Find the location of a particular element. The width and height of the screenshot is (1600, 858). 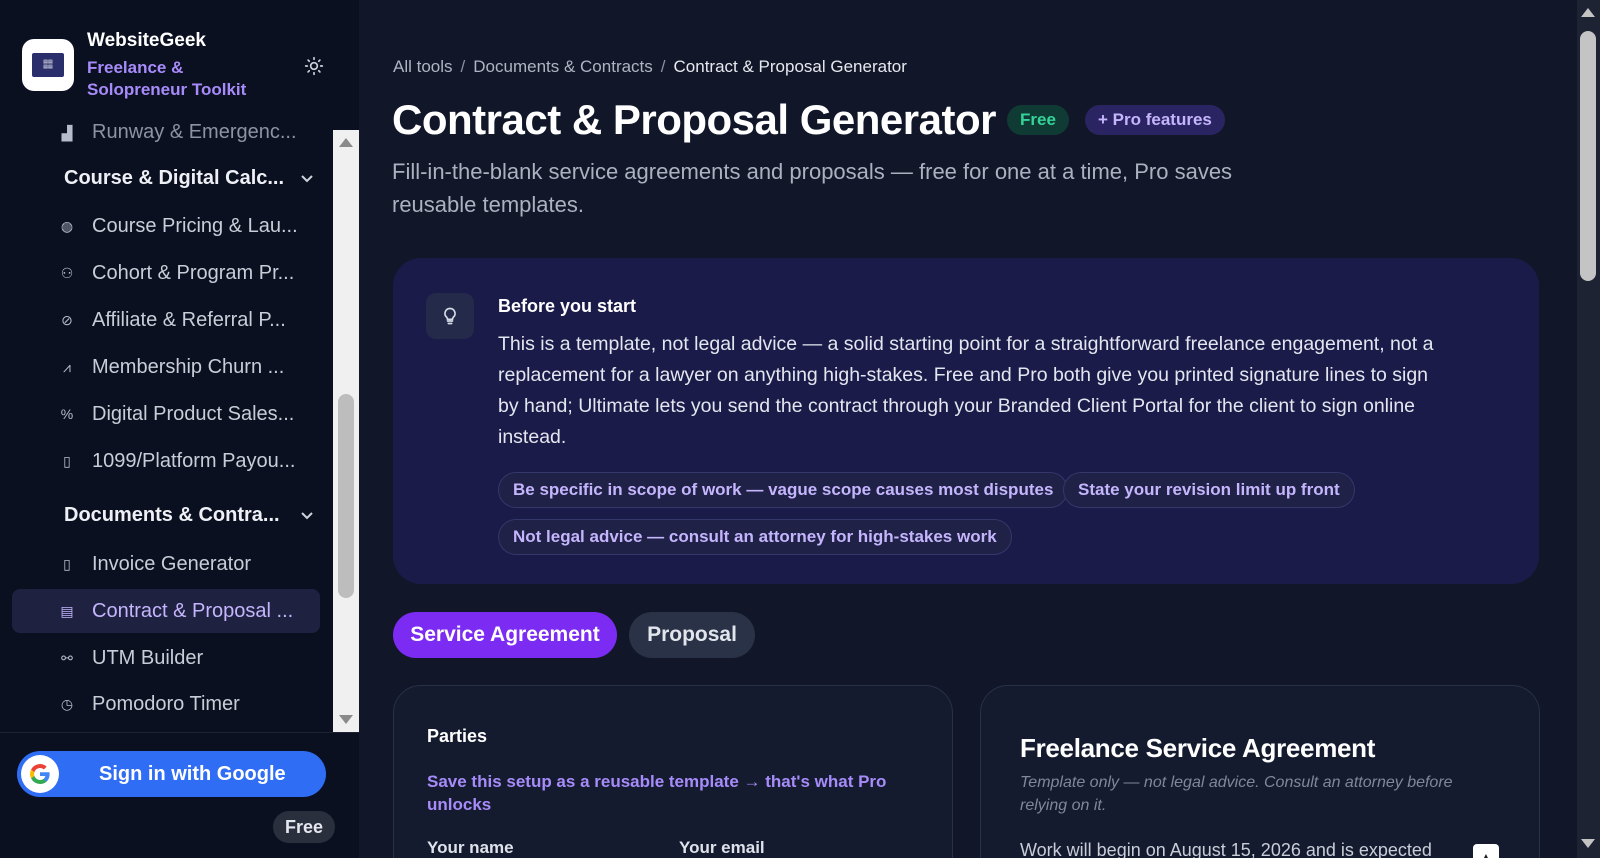

document-icon: ▤ is located at coordinates (67, 610).